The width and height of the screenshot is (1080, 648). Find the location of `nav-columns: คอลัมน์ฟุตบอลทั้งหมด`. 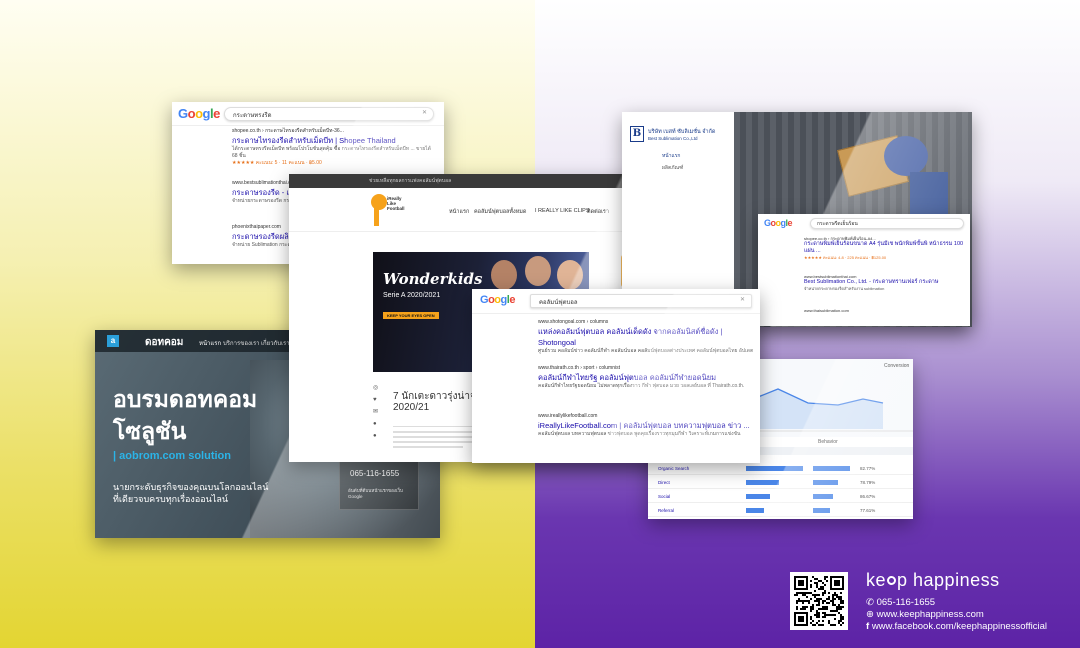

nav-columns: คอลัมน์ฟุตบอลทั้งหมด is located at coordinates (500, 212).